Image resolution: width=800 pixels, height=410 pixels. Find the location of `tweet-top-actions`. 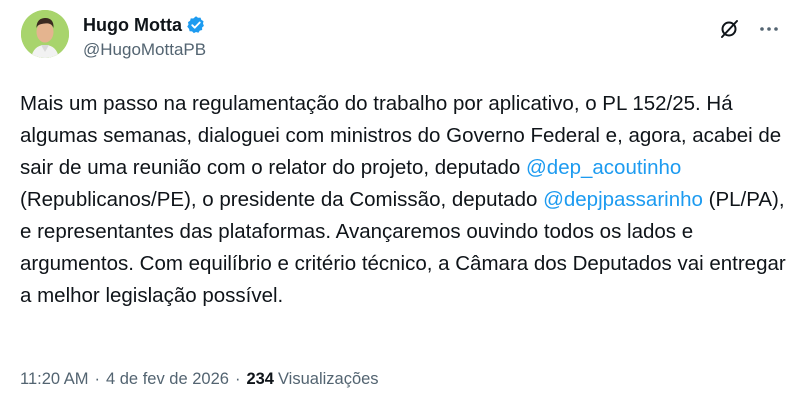

tweet-top-actions is located at coordinates (749, 29).